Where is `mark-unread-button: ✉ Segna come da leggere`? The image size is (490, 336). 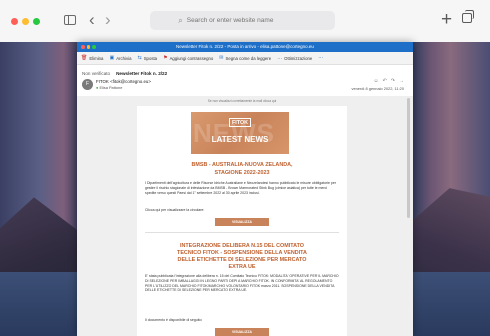 mark-unread-button: ✉ Segna come da leggere is located at coordinates (245, 58).